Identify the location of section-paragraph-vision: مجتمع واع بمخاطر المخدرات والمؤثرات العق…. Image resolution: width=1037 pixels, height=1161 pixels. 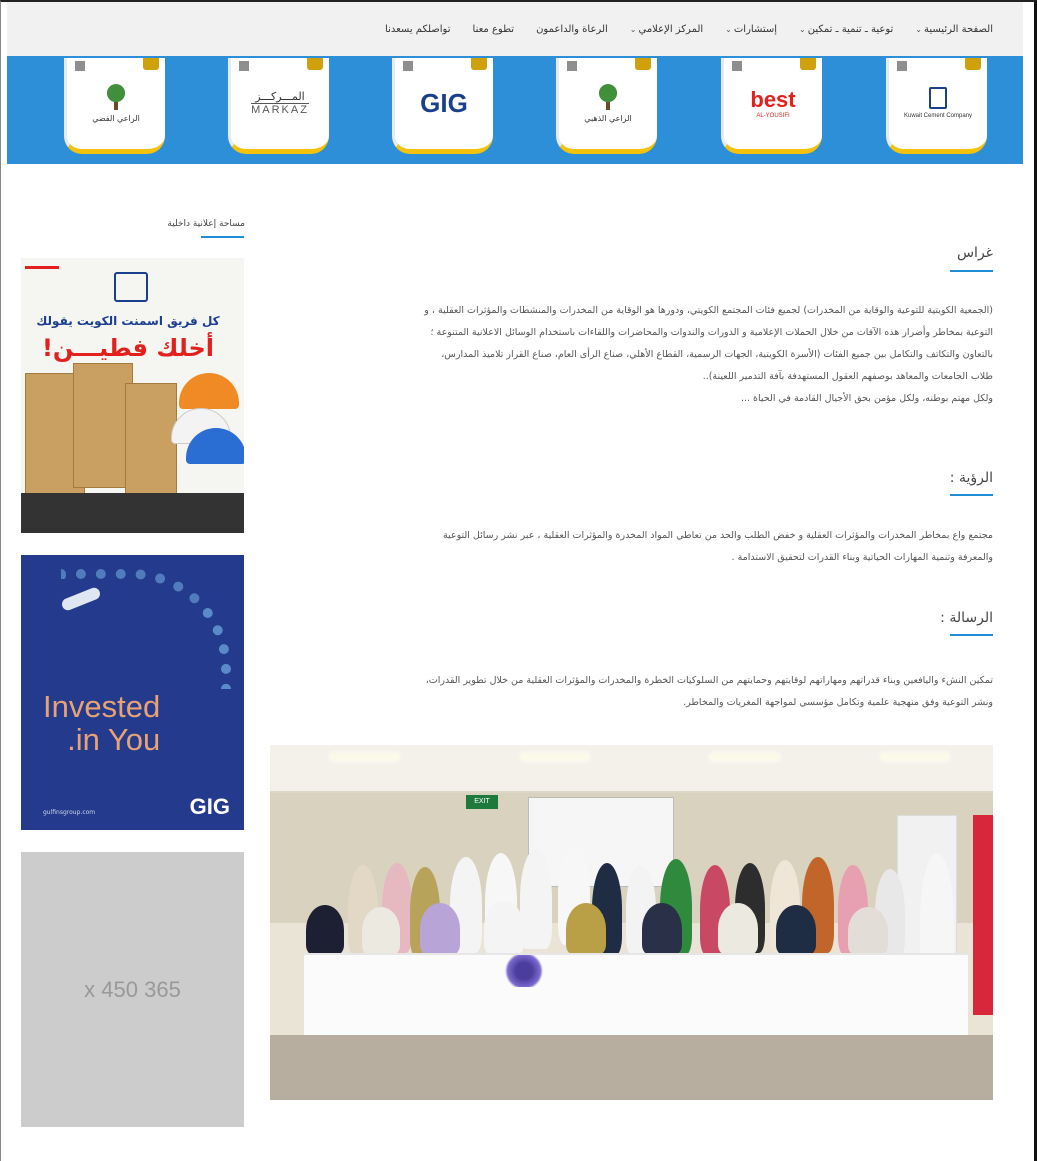
(631, 547).